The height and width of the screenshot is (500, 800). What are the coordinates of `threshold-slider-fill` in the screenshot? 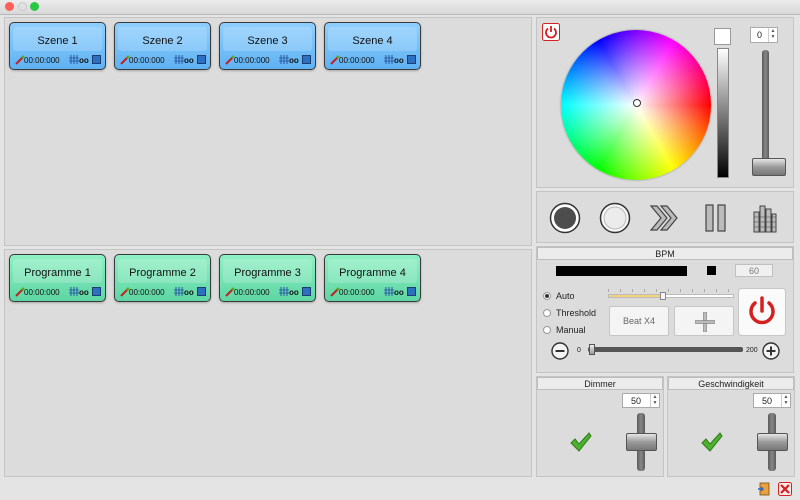 It's located at (636, 296).